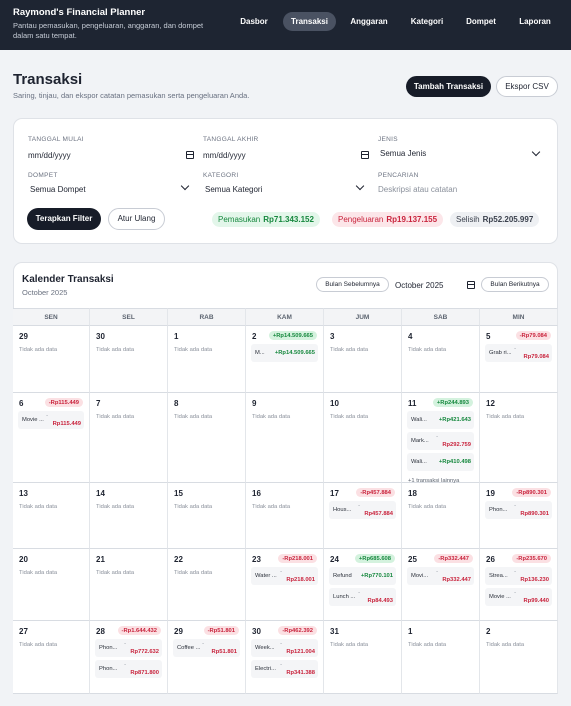 This screenshot has width=571, height=706. What do you see at coordinates (129, 516) in the screenshot?
I see `calendar-day-cell: 14 Tidak ada data` at bounding box center [129, 516].